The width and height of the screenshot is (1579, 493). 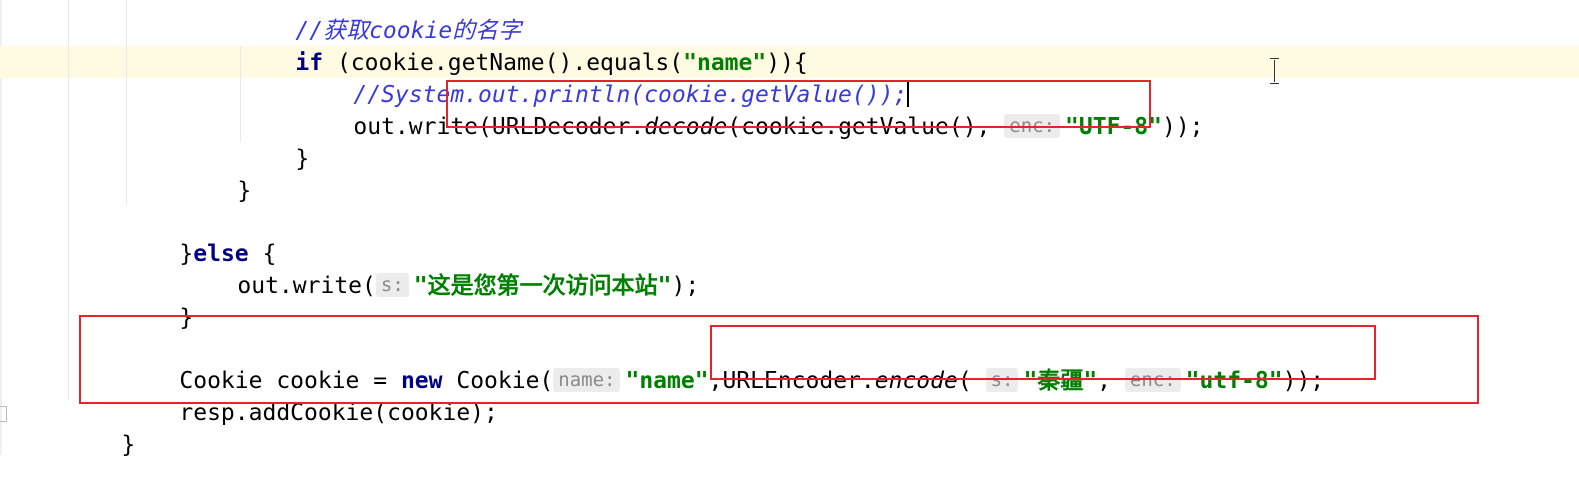 What do you see at coordinates (200, 236) in the screenshot?
I see `code-line: }else {` at bounding box center [200, 236].